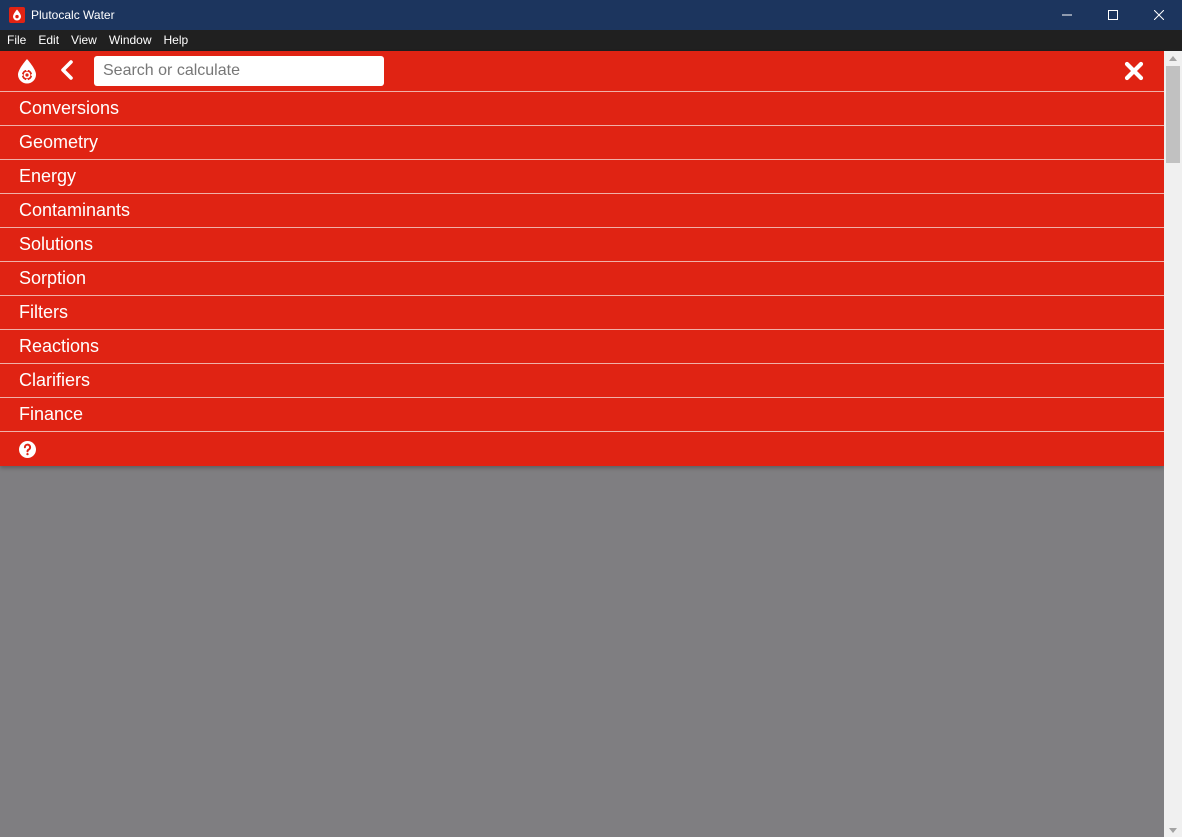 The height and width of the screenshot is (837, 1182). I want to click on menu-window: Window, so click(130, 40).